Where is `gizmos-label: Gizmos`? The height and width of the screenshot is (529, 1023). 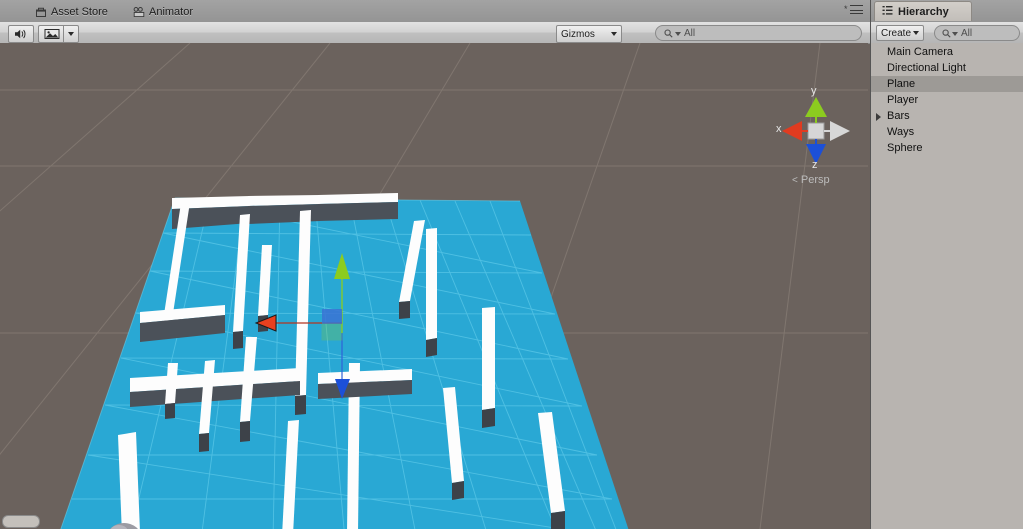 gizmos-label: Gizmos is located at coordinates (578, 34).